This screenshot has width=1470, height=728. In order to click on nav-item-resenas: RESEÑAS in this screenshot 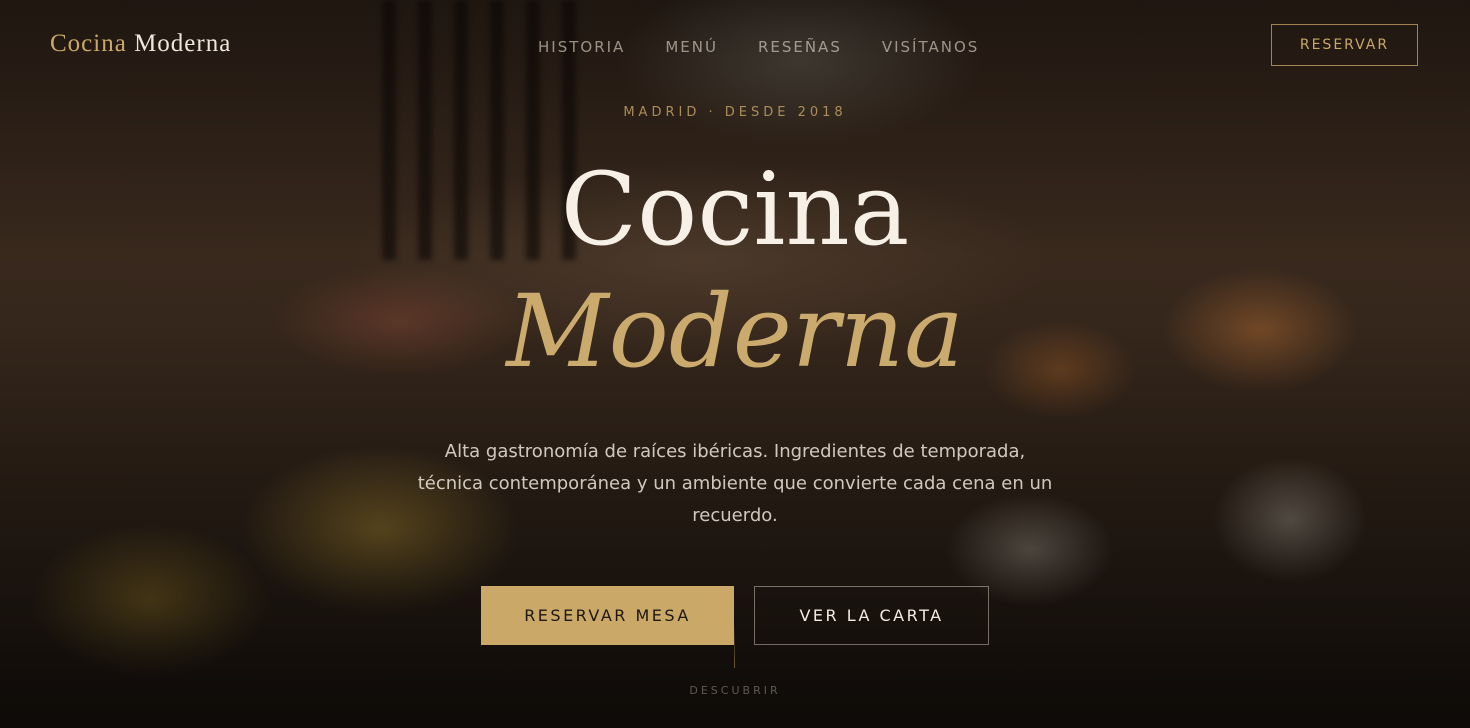, I will do `click(800, 47)`.